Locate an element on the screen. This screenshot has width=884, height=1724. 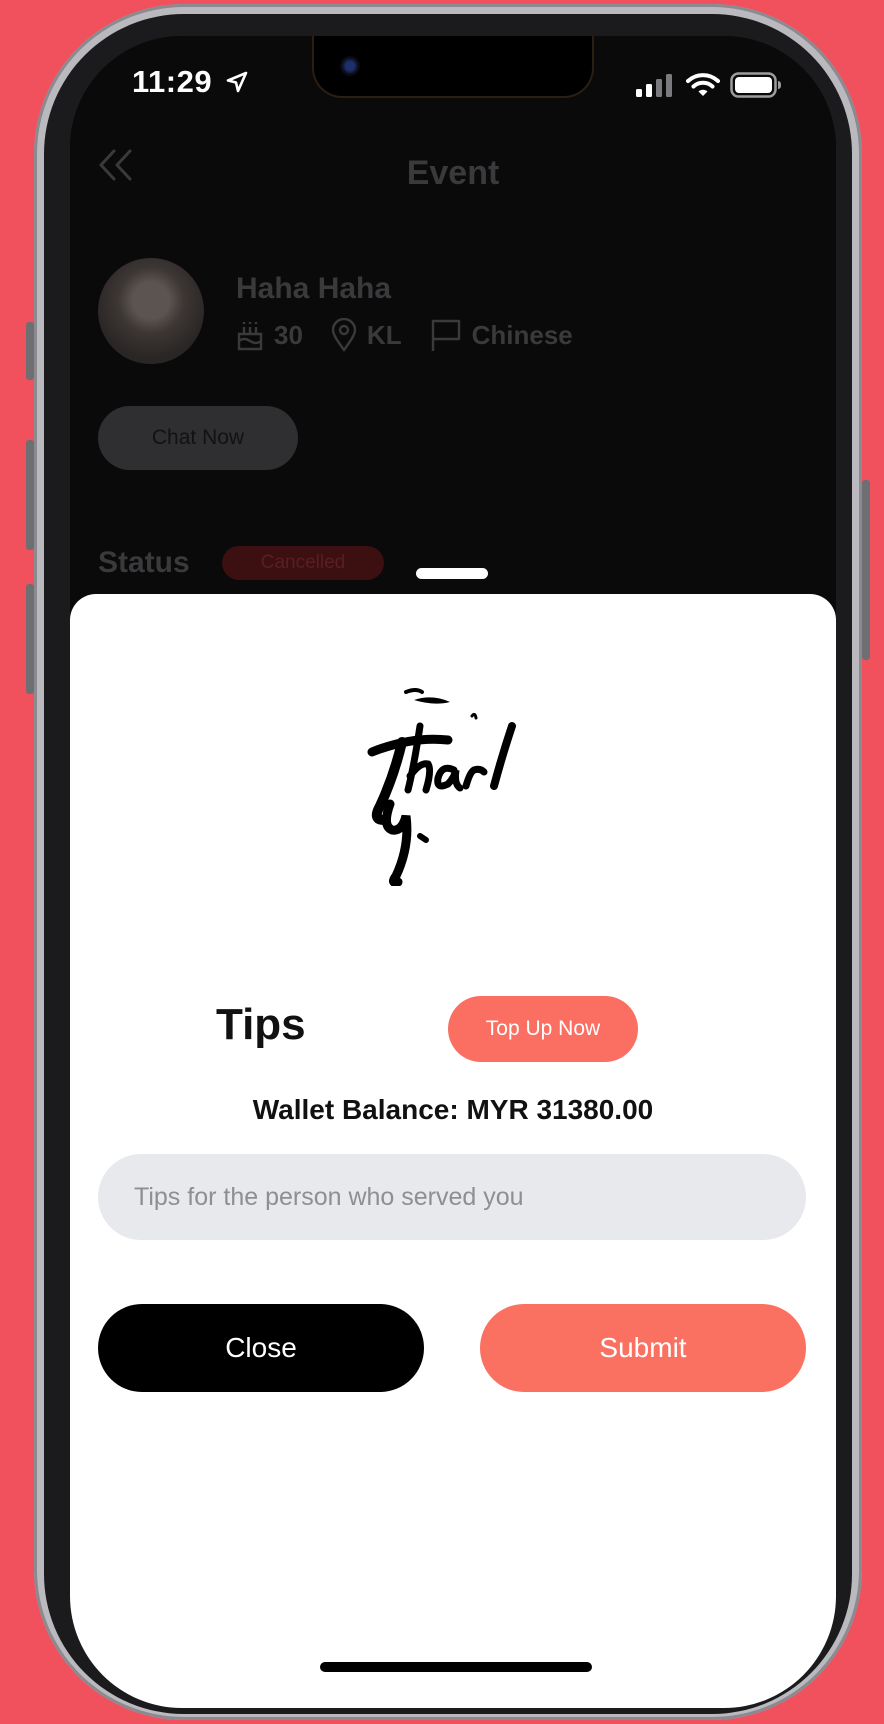
volume-up-button is located at coordinates (30, 495).